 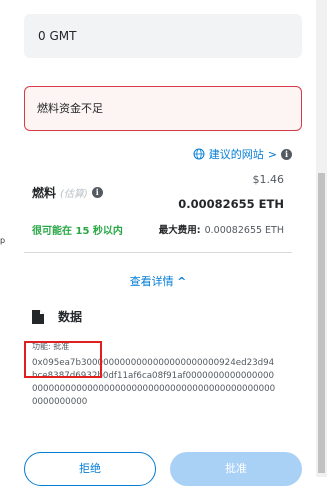 I want to click on globe-icon, so click(x=199, y=154).